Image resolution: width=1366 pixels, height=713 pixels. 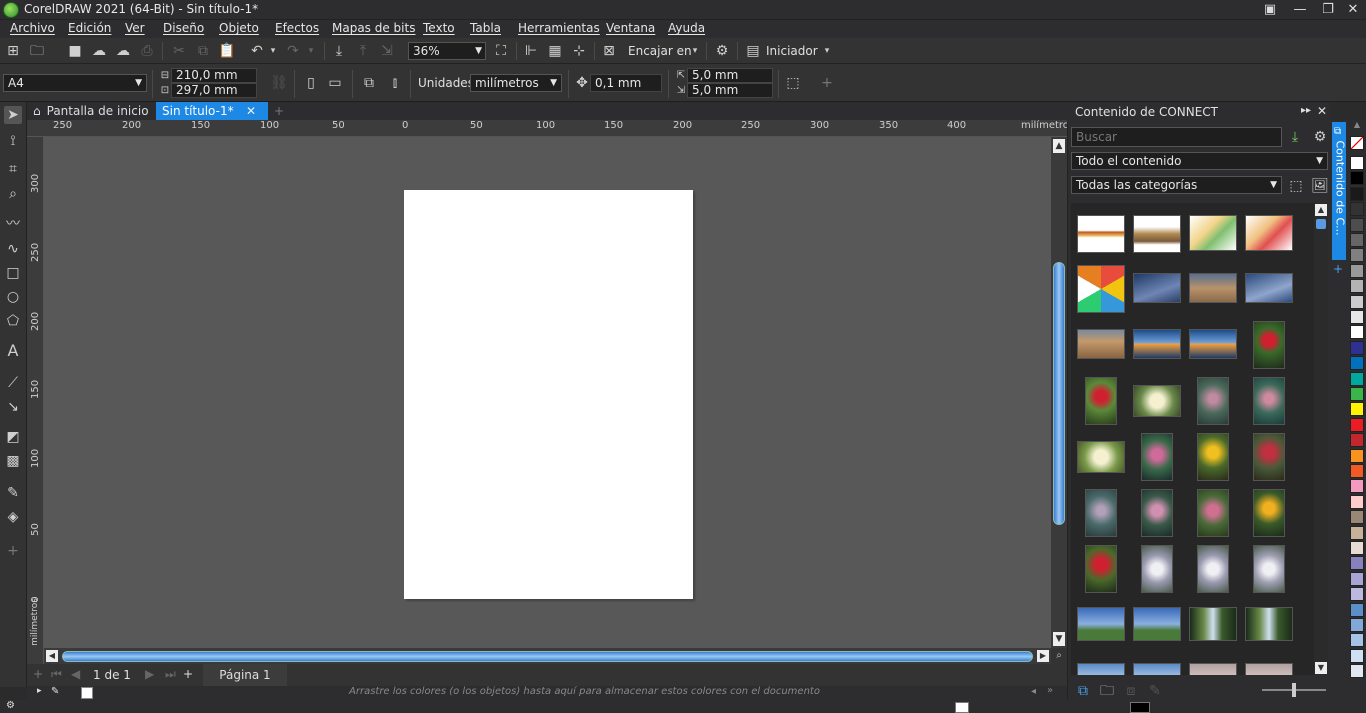 What do you see at coordinates (1107, 691) in the screenshot?
I see `new-tray-icon: 🗀` at bounding box center [1107, 691].